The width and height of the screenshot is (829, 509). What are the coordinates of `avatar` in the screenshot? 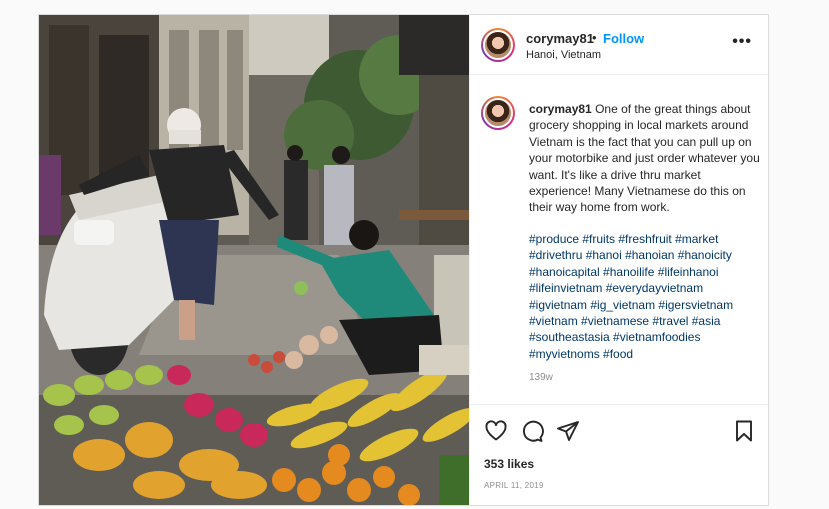 It's located at (498, 45).